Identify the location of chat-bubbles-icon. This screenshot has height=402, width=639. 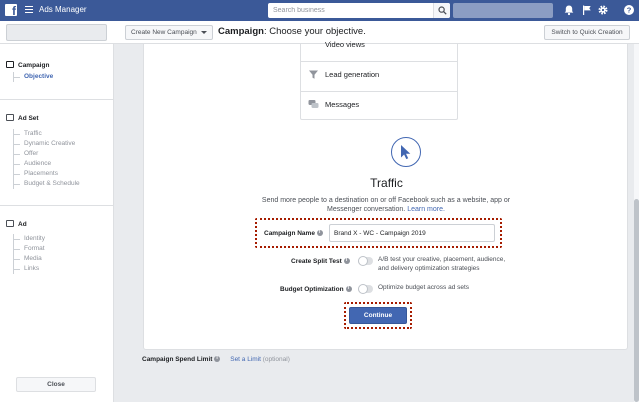
(313, 104).